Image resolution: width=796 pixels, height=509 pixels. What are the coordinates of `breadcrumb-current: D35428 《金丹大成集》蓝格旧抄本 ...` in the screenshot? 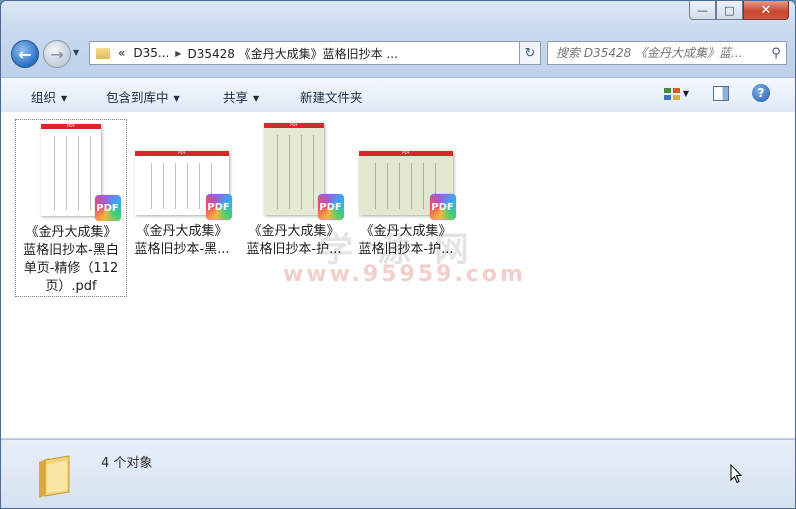 It's located at (292, 53).